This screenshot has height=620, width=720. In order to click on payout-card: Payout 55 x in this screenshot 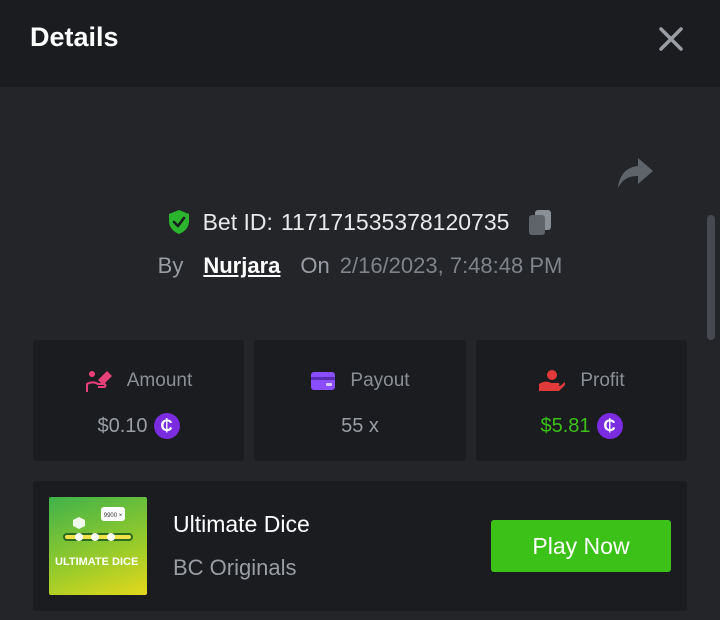, I will do `click(360, 400)`.